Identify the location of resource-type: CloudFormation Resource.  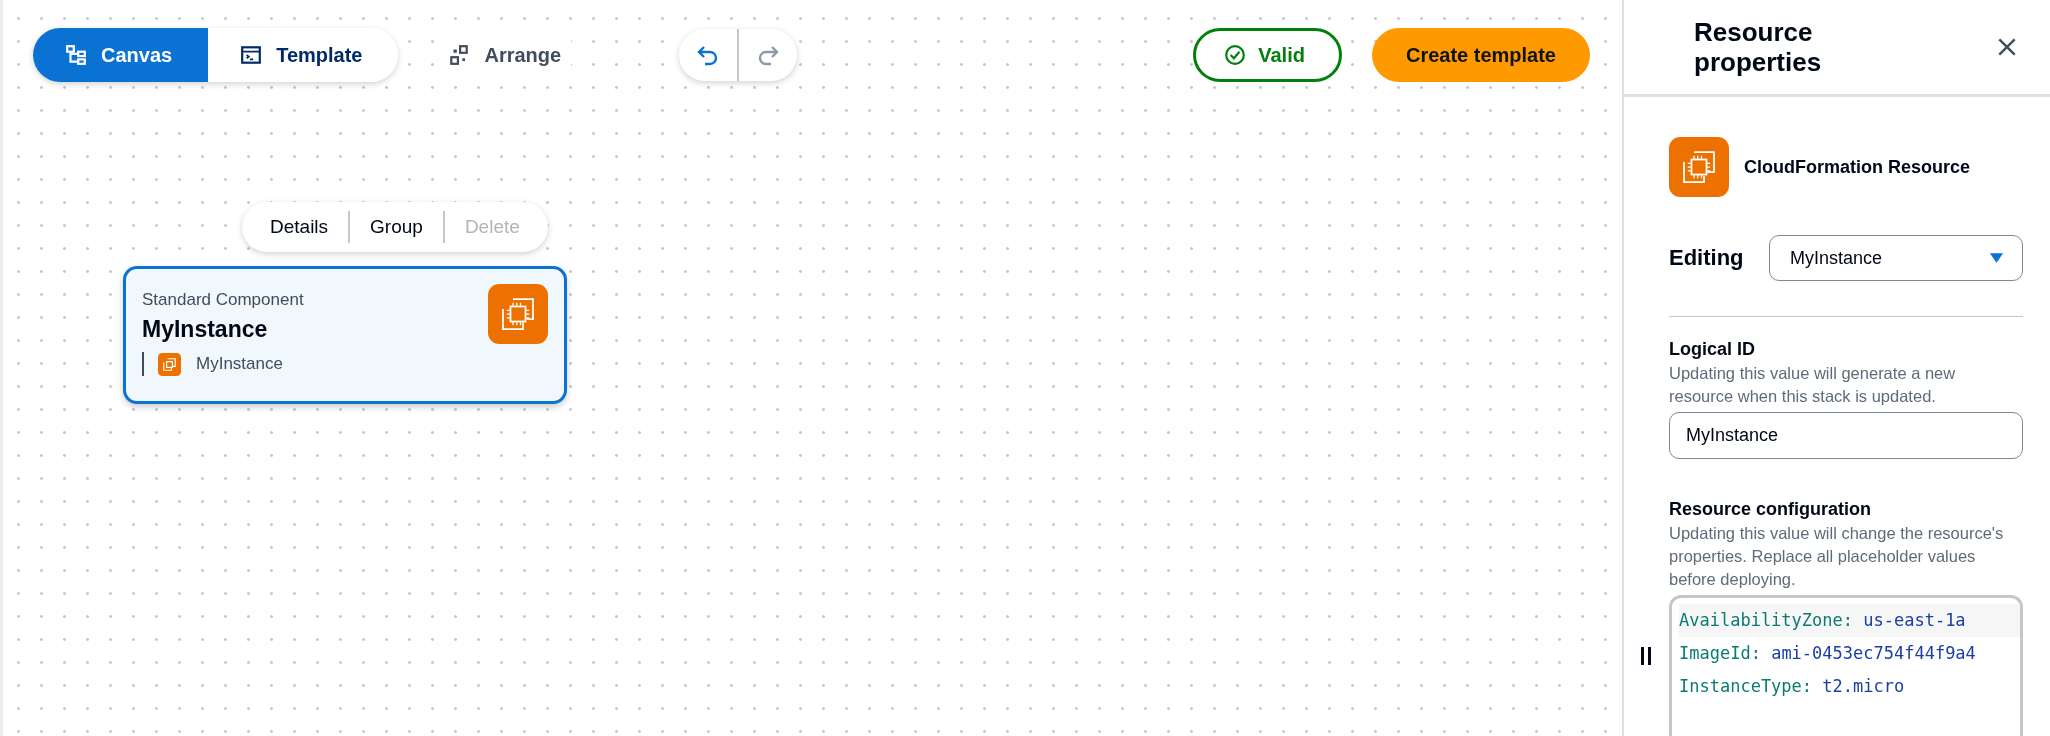
(1857, 167).